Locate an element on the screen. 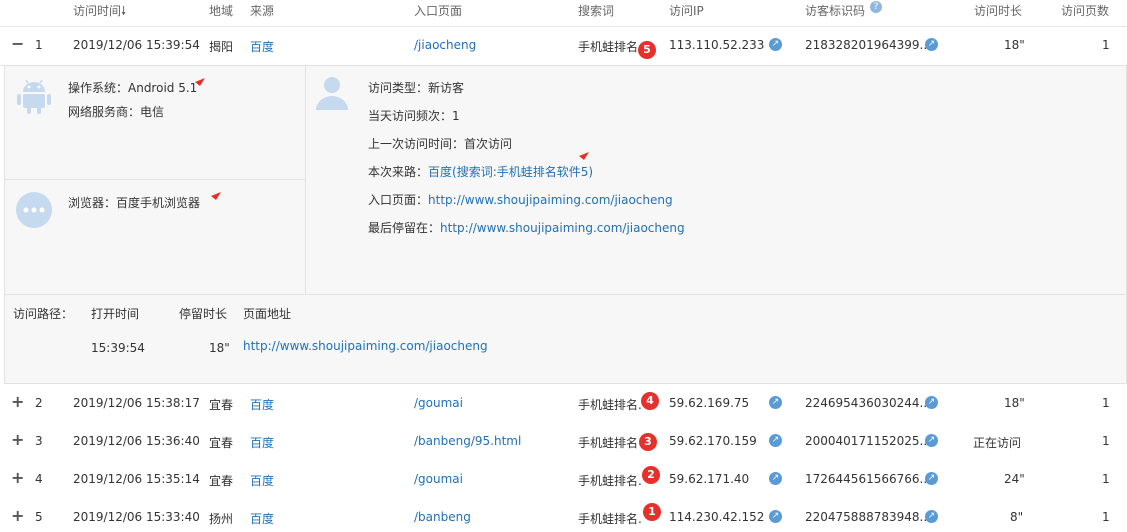 The height and width of the screenshot is (532, 1127). path-header-page: 页面地址 is located at coordinates (267, 314).